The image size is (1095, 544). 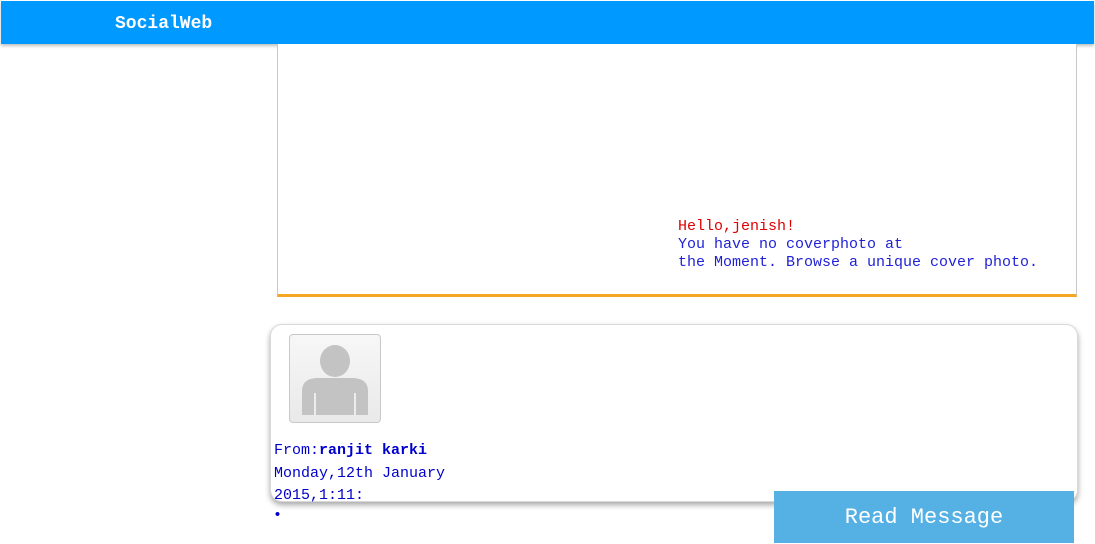 What do you see at coordinates (373, 450) in the screenshot?
I see `sender-name: ranjit karki` at bounding box center [373, 450].